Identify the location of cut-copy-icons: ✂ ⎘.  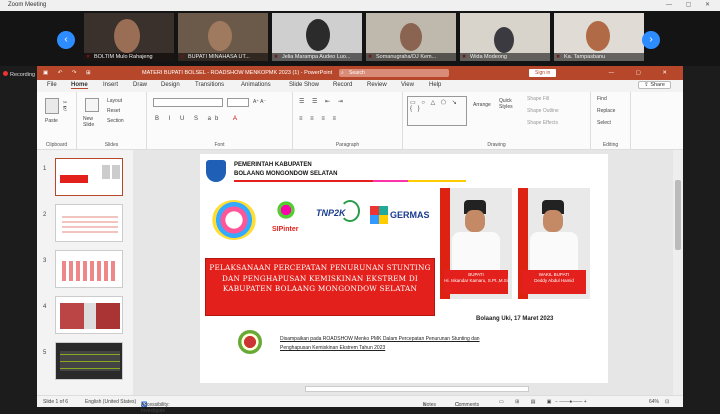
(65, 106).